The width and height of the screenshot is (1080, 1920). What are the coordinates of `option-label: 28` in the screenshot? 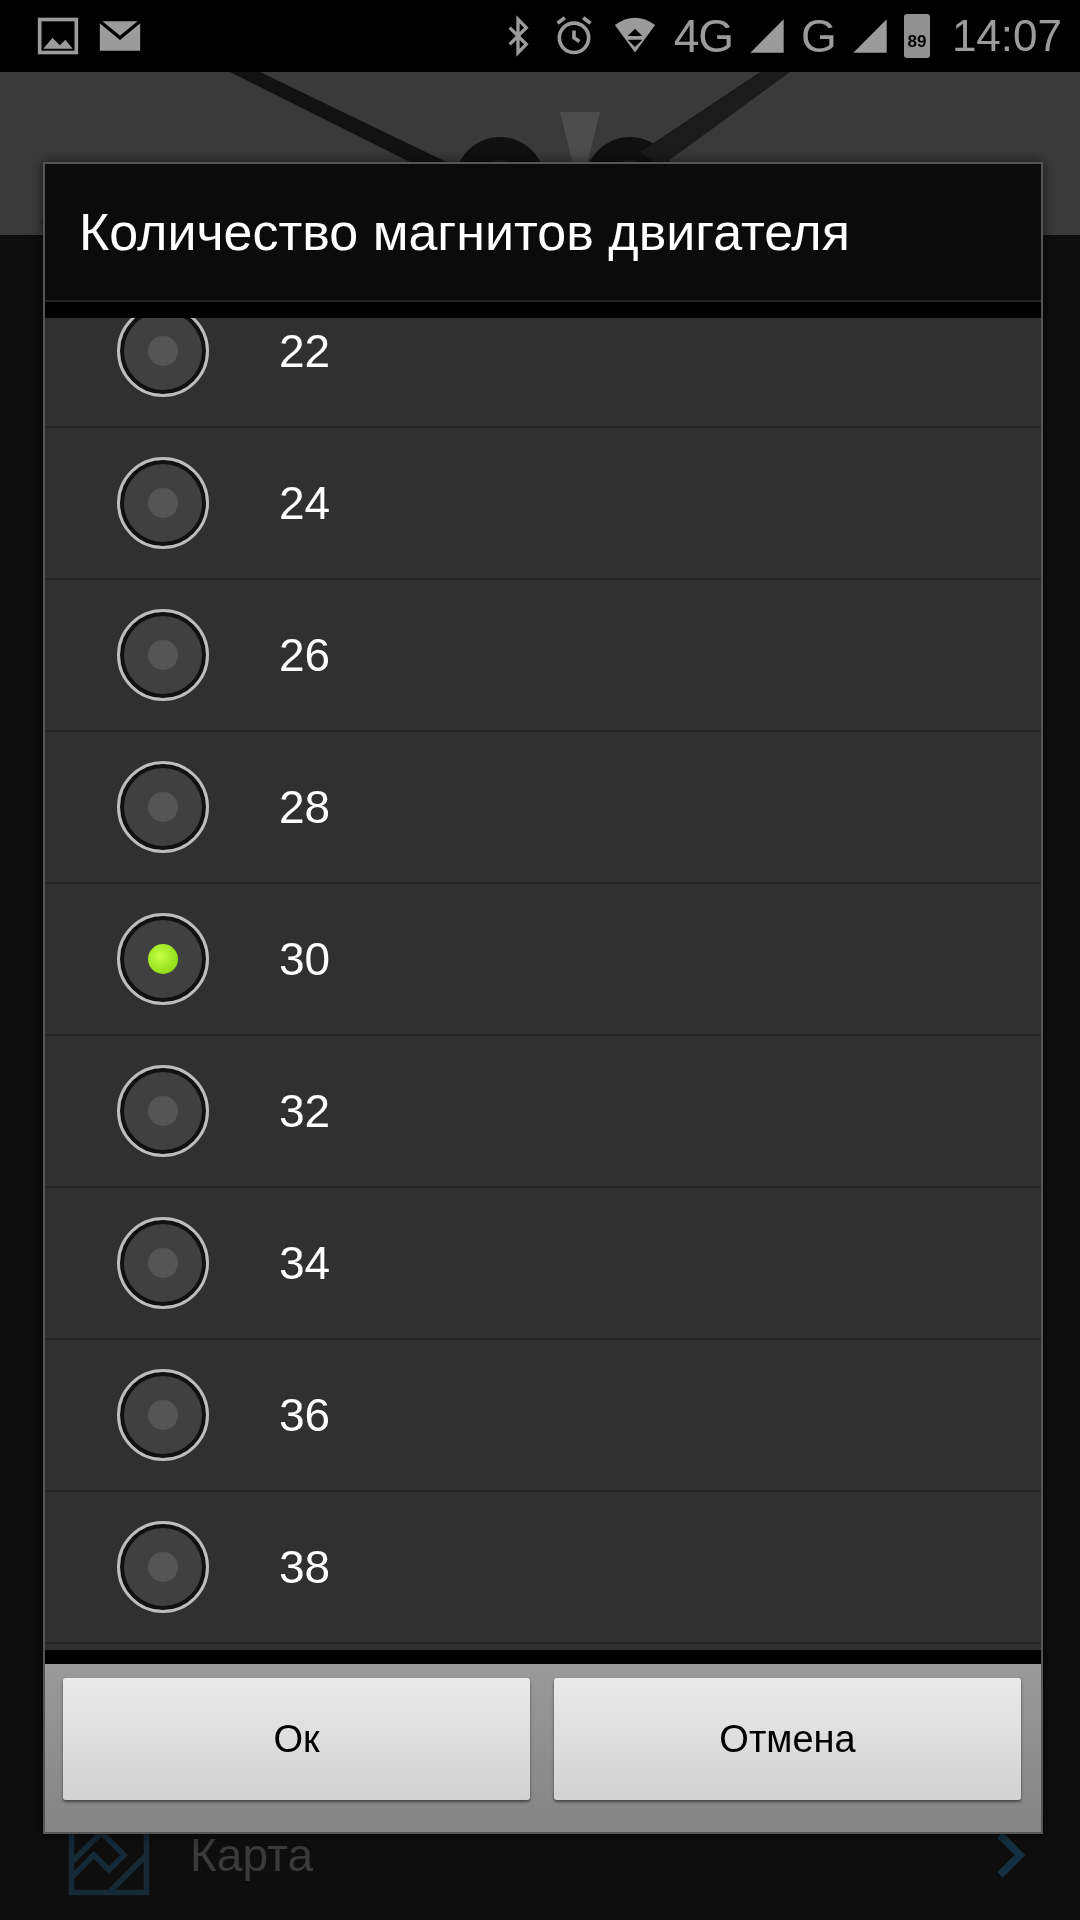 It's located at (305, 807).